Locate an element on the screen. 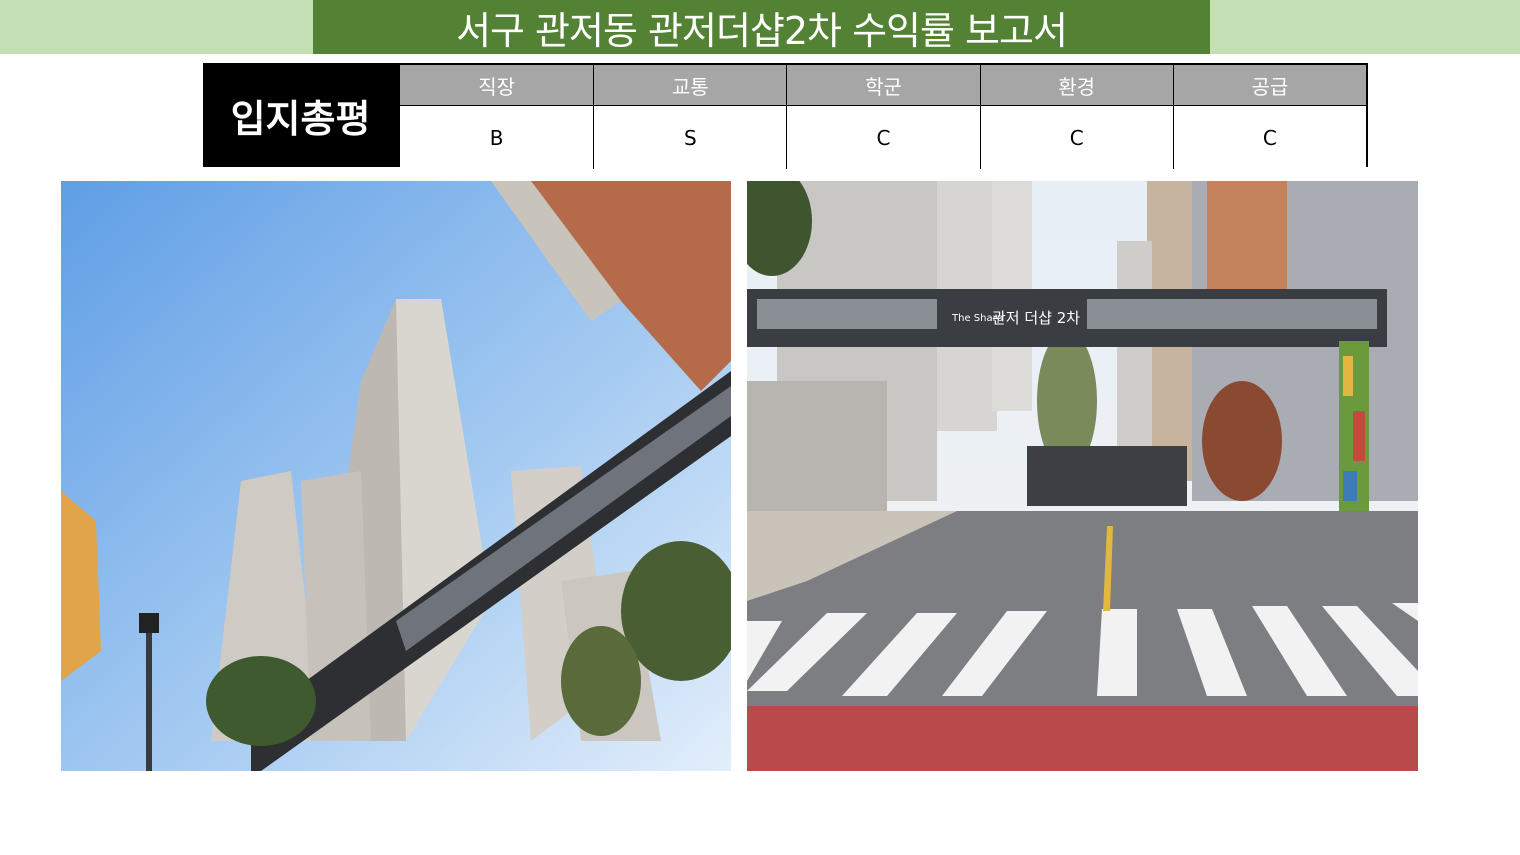 The width and height of the screenshot is (1520, 855). location-summary-table: 입지총평 직장 교통 학군 환경 공급 B S C C C is located at coordinates (785, 116).